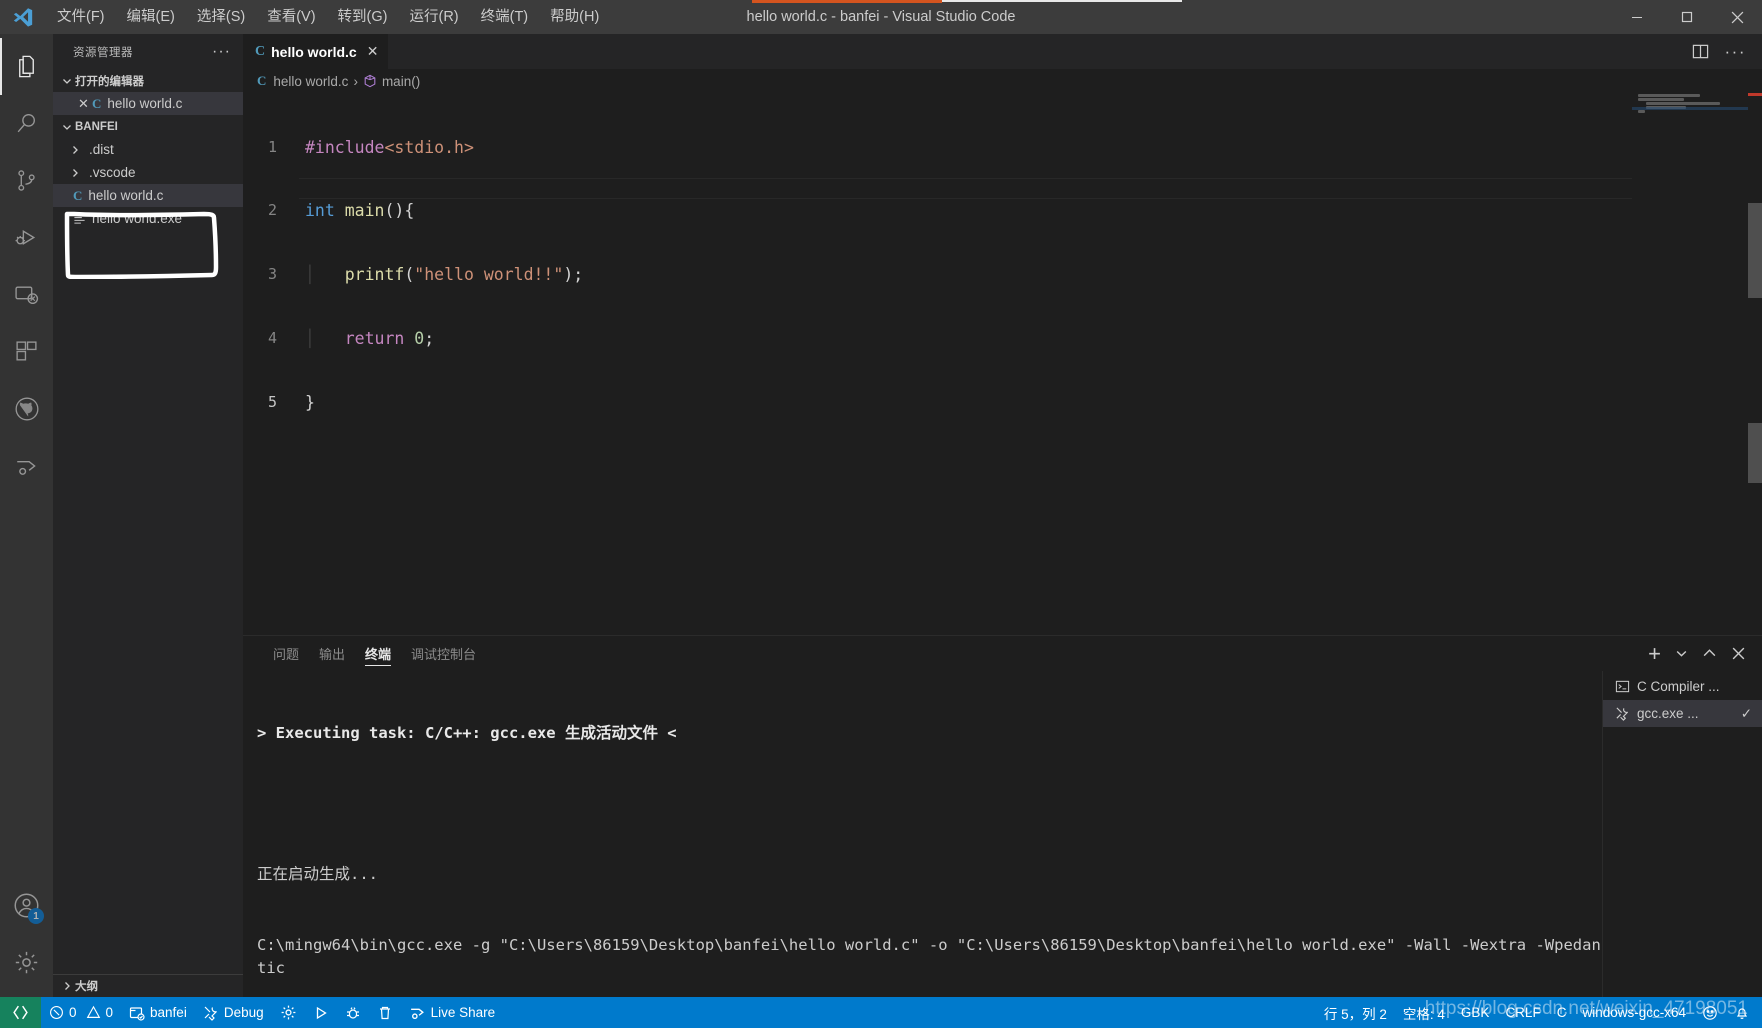  Describe the element at coordinates (291, 17) in the screenshot. I see `menu-view: 查看(V)` at that location.